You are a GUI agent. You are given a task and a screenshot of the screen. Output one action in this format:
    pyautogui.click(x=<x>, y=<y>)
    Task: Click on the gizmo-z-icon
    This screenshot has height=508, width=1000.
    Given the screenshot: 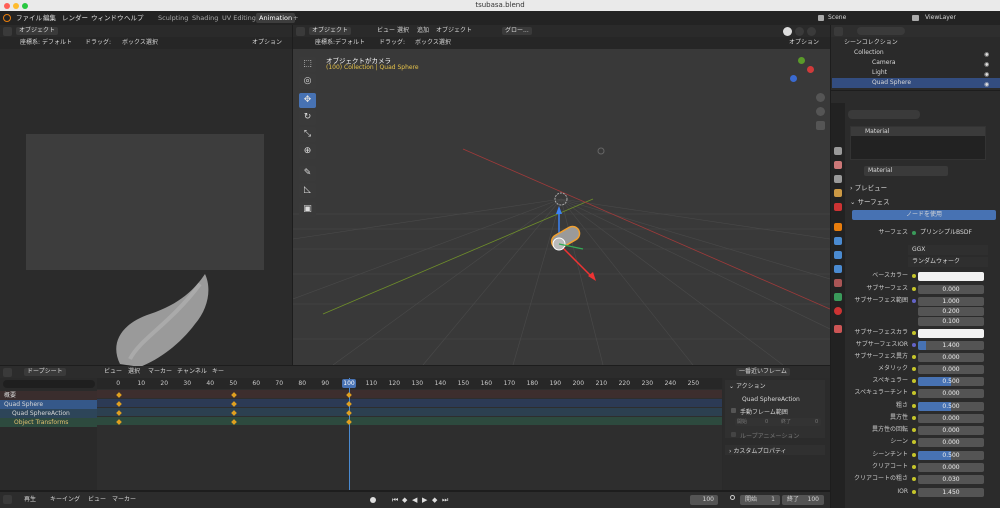 What is the action you would take?
    pyautogui.click(x=793, y=78)
    